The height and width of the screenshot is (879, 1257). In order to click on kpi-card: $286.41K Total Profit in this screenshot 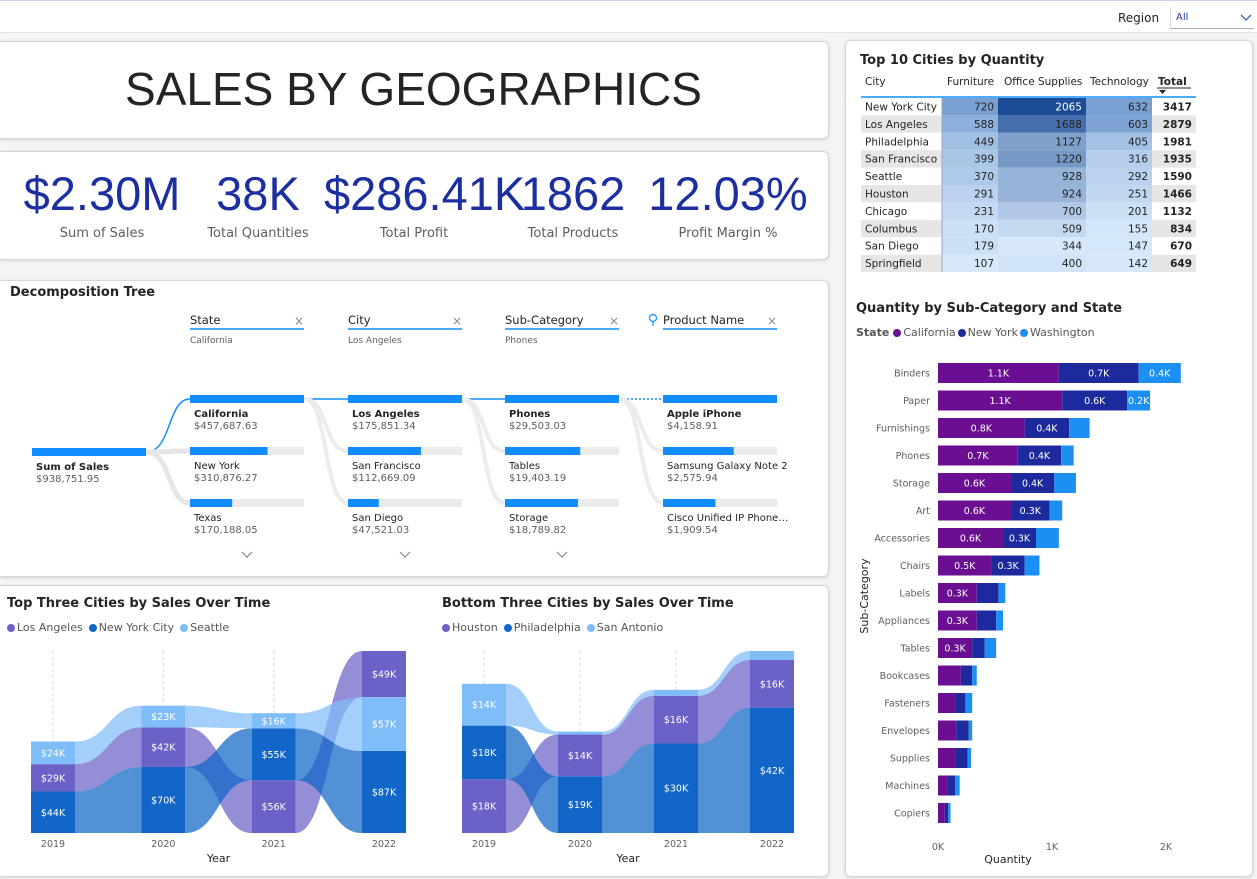, I will do `click(424, 203)`.